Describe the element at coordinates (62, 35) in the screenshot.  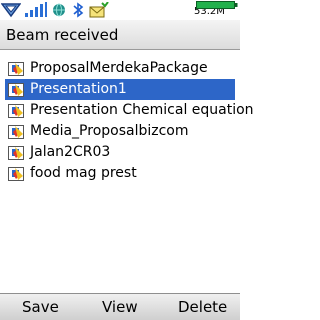
I see `page-title: Beam received` at that location.